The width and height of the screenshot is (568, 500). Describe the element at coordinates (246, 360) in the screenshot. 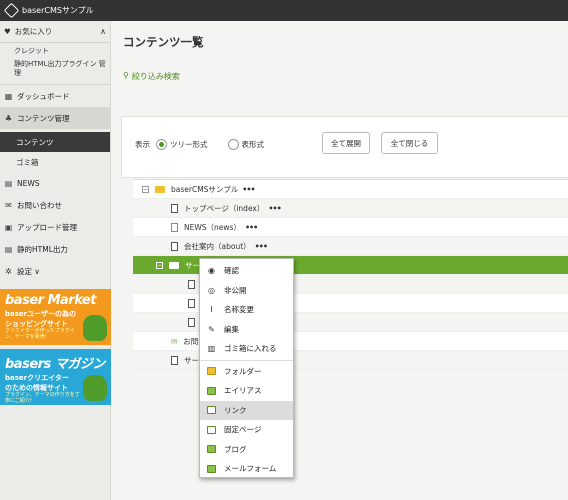

I see `menu-divider` at that location.